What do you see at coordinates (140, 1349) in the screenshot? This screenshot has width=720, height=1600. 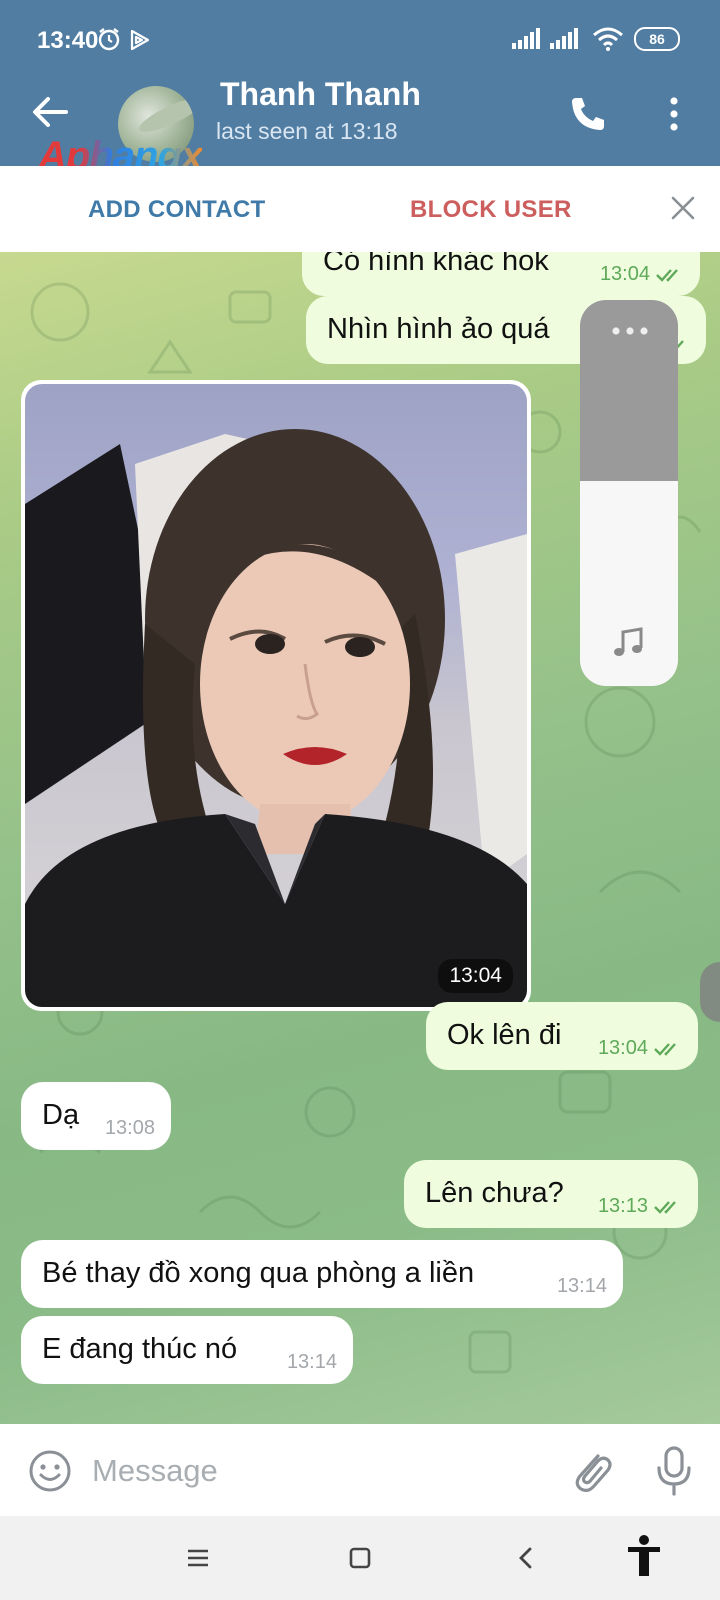 I see `message-text: E đang thúc nó` at bounding box center [140, 1349].